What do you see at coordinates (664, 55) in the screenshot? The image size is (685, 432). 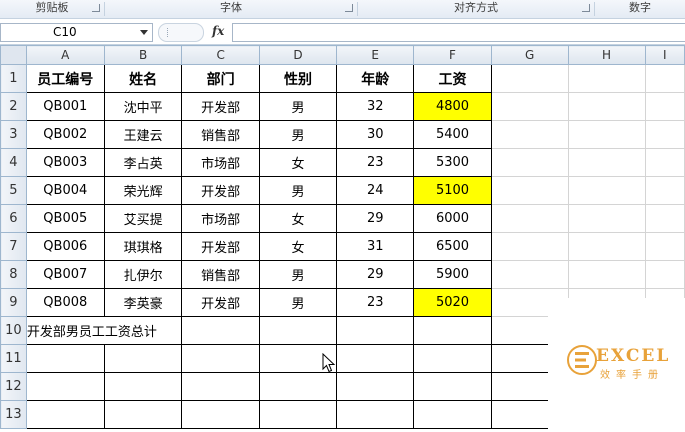 I see `column-header-i: I` at bounding box center [664, 55].